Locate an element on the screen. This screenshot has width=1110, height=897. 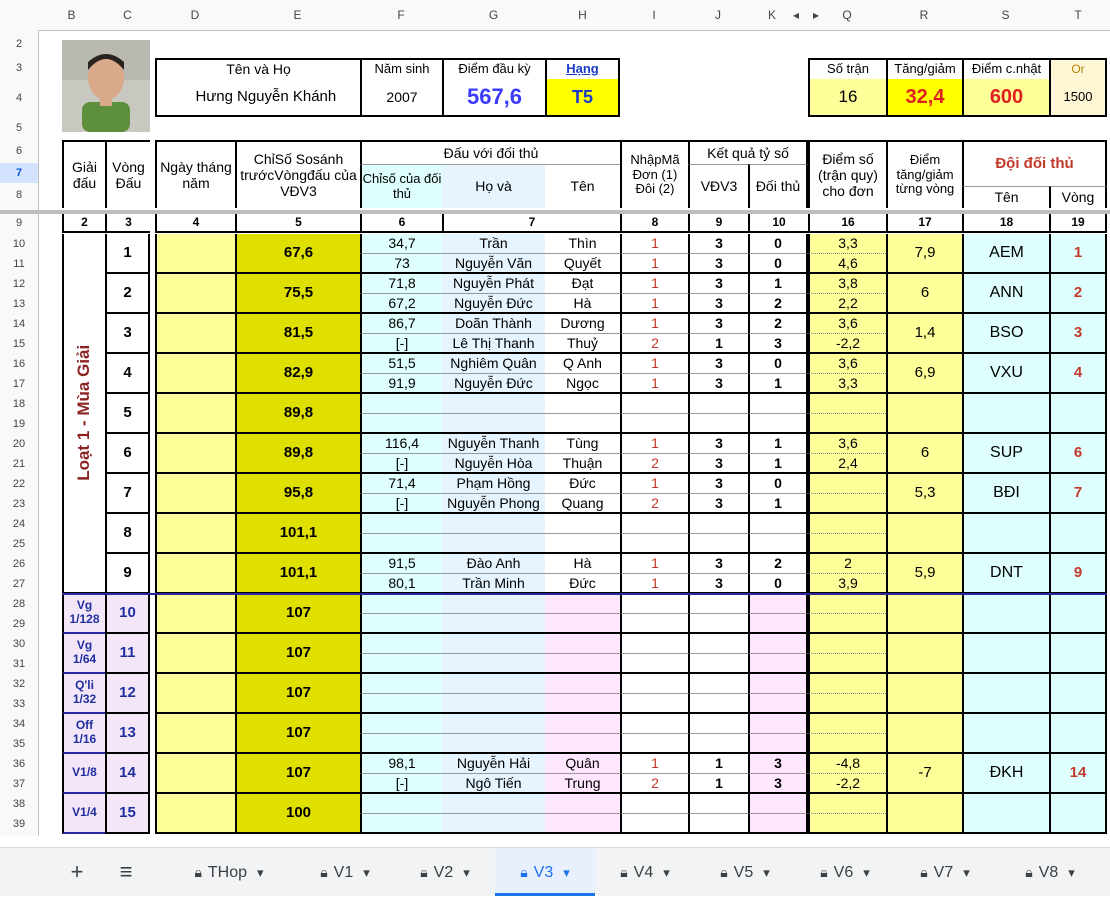
row-header-26: 26 is located at coordinates (19, 564).